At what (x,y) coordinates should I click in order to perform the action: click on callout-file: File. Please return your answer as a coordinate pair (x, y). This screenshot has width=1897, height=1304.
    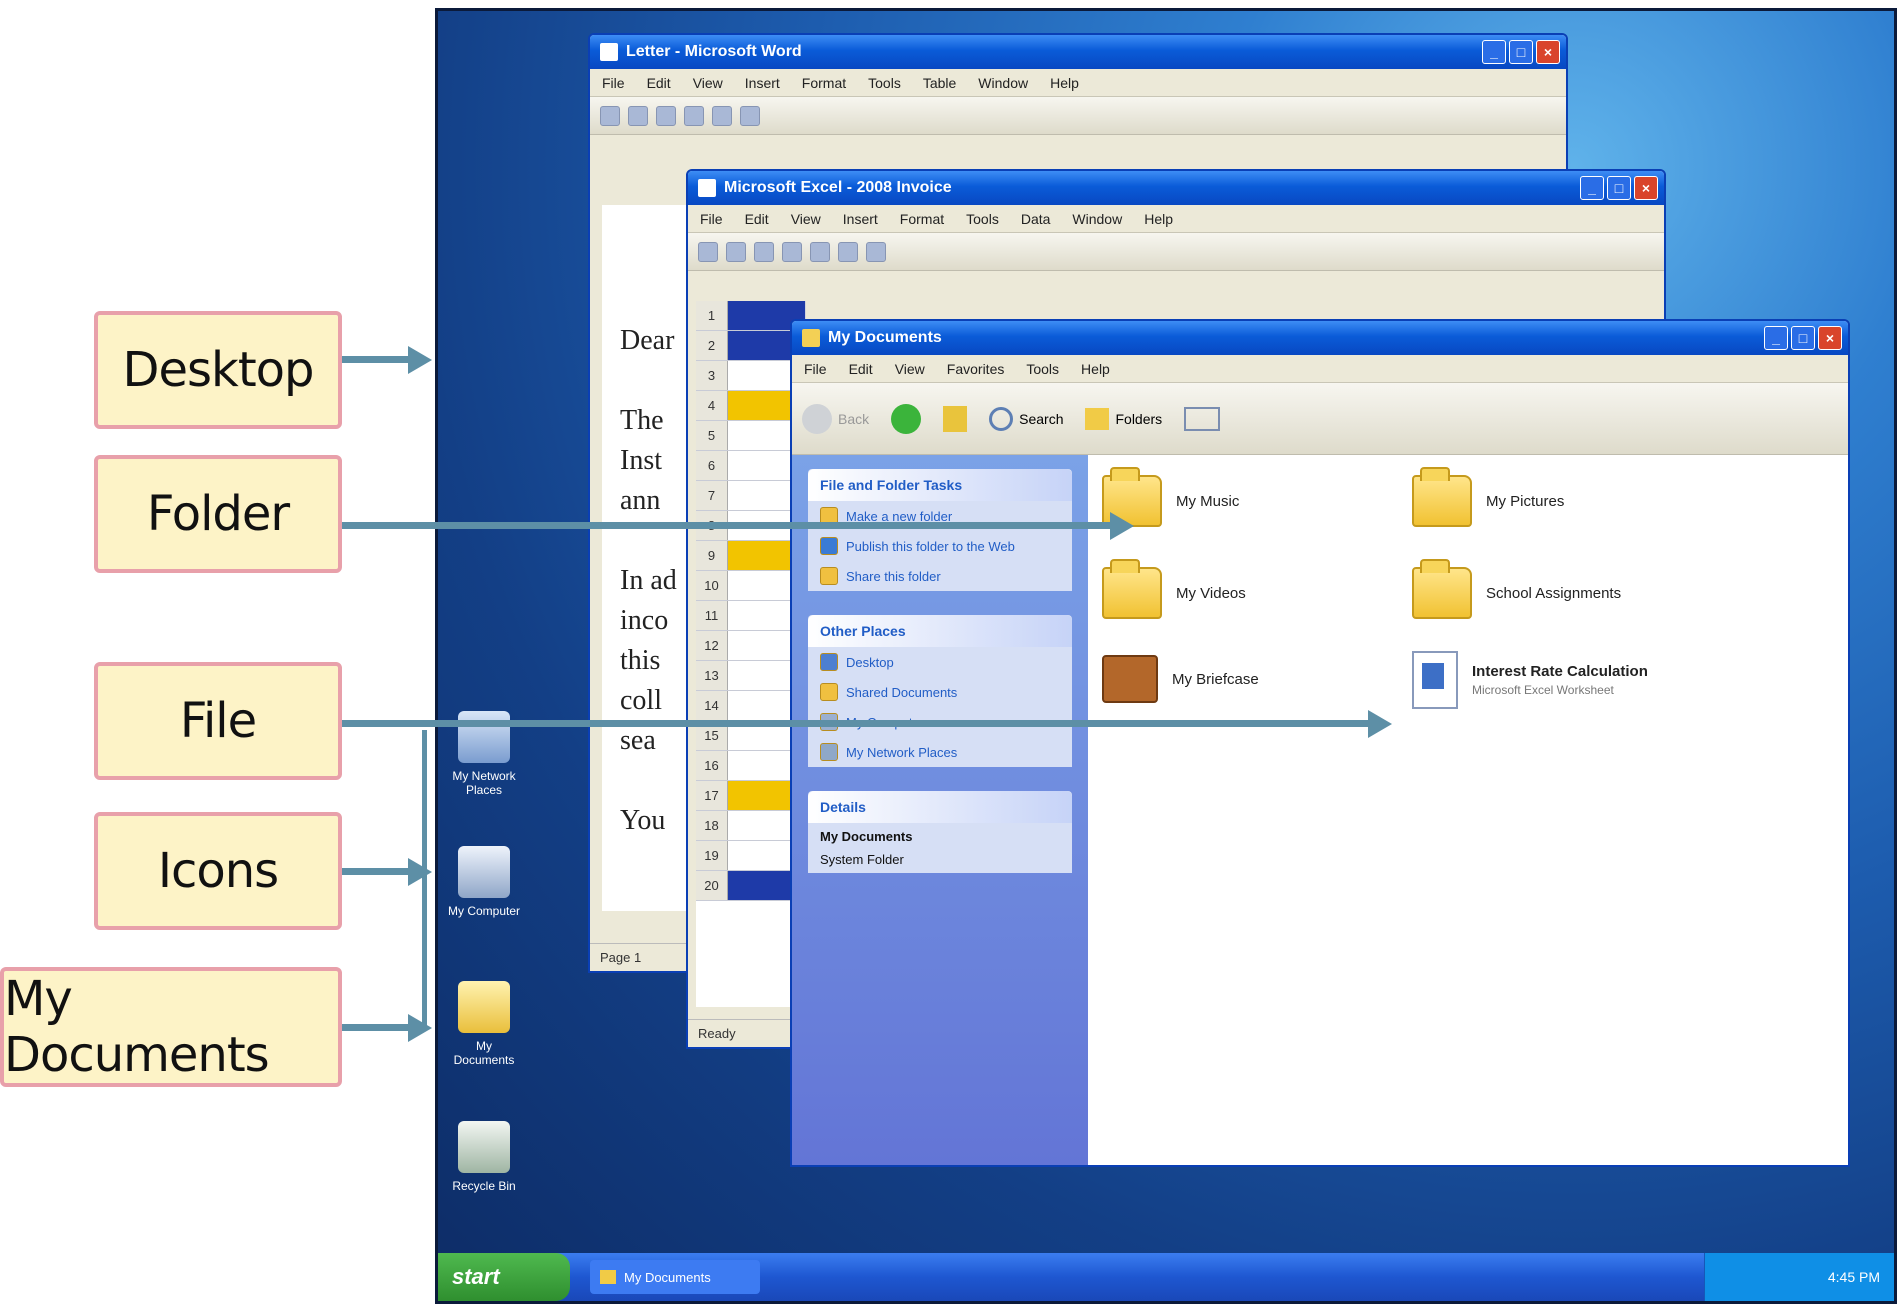
    Looking at the image, I should click on (218, 721).